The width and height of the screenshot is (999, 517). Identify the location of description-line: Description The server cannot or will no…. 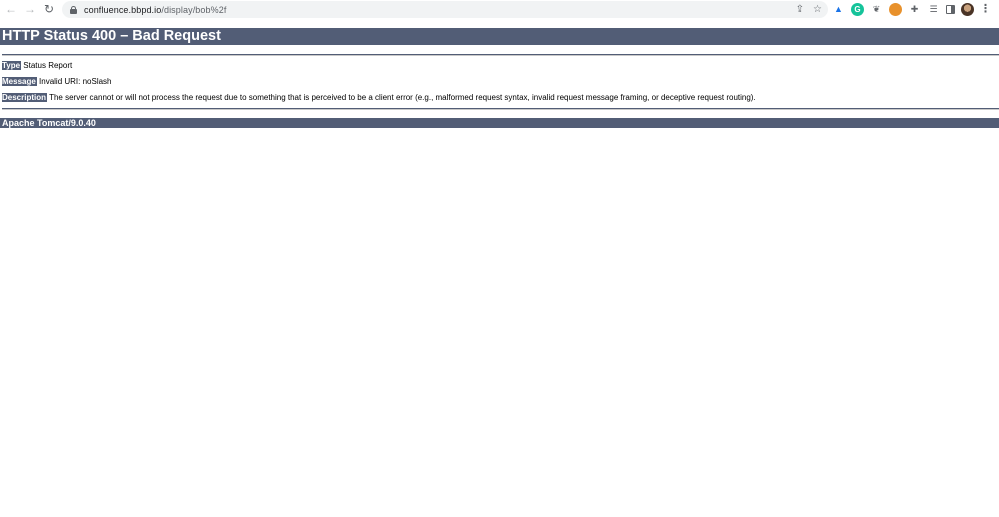
(379, 98).